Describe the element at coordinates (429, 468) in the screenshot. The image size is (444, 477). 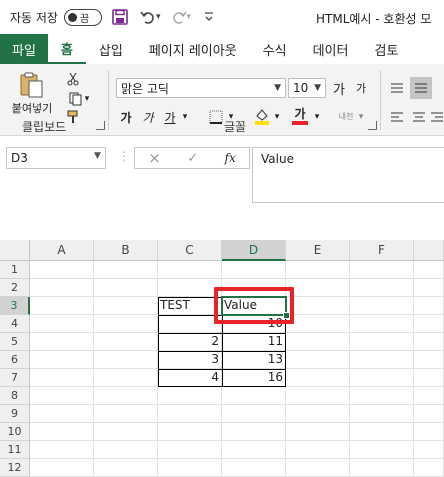
I see `cell-g12` at that location.